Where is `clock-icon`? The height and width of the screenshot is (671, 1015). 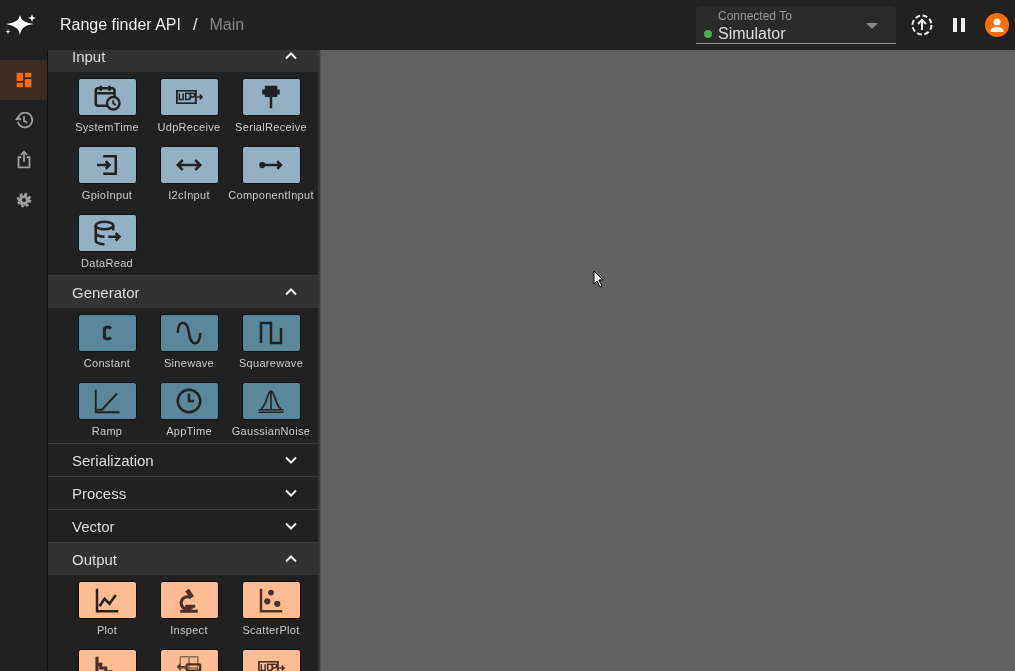
clock-icon is located at coordinates (189, 401).